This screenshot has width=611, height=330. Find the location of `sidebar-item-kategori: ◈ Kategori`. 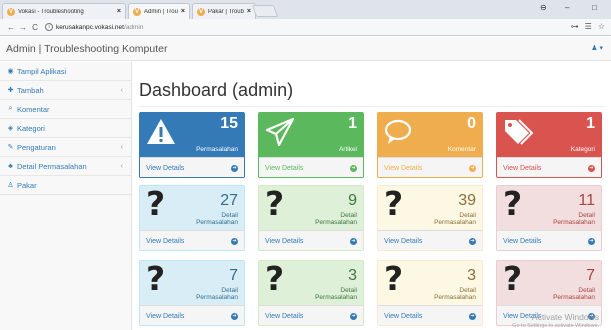

sidebar-item-kategori: ◈ Kategori is located at coordinates (65, 128).